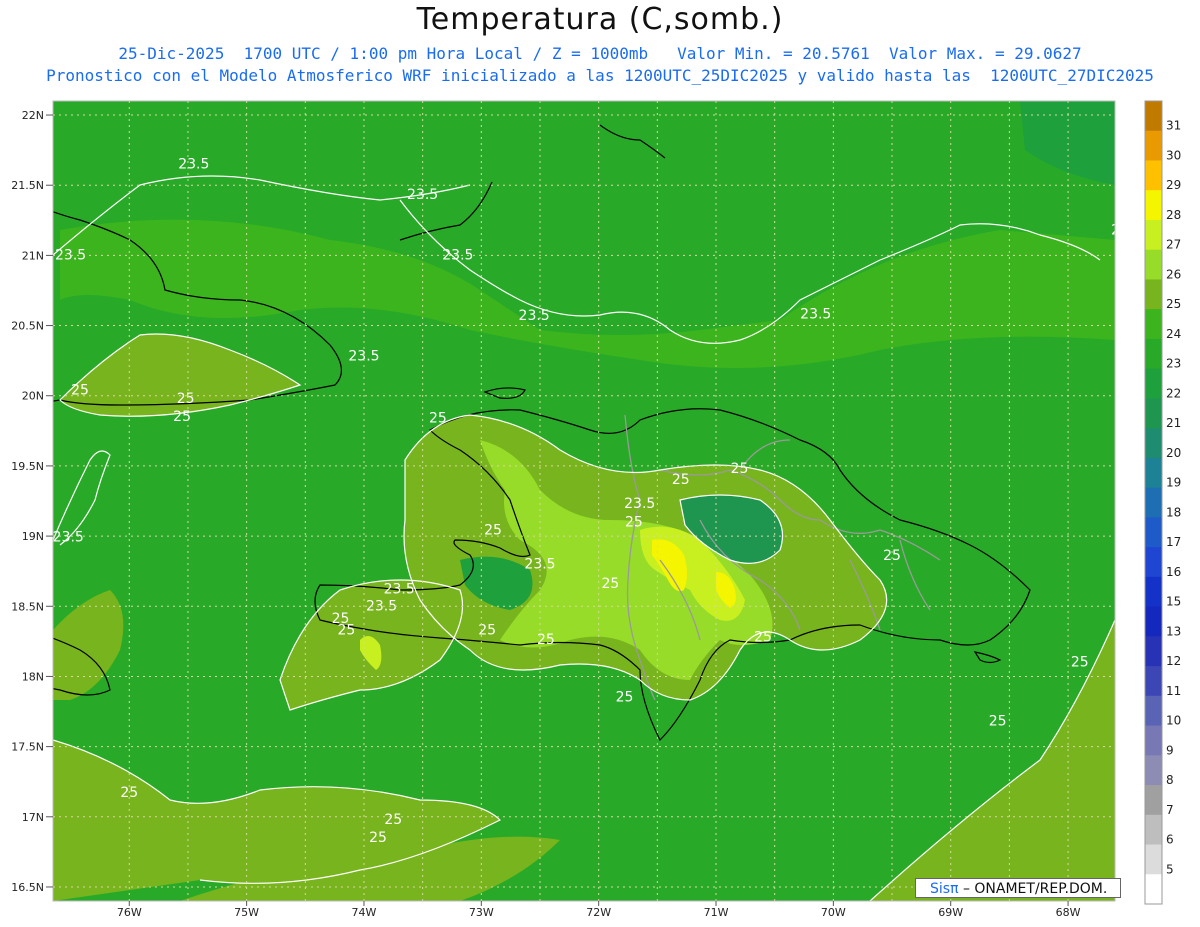 This screenshot has height=927, width=1200. I want to click on lon-label: 72W, so click(598, 912).